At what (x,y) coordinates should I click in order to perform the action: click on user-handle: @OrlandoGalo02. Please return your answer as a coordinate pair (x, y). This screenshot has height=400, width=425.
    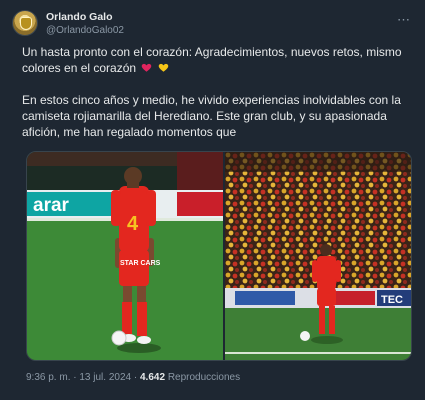
    Looking at the image, I should click on (85, 30).